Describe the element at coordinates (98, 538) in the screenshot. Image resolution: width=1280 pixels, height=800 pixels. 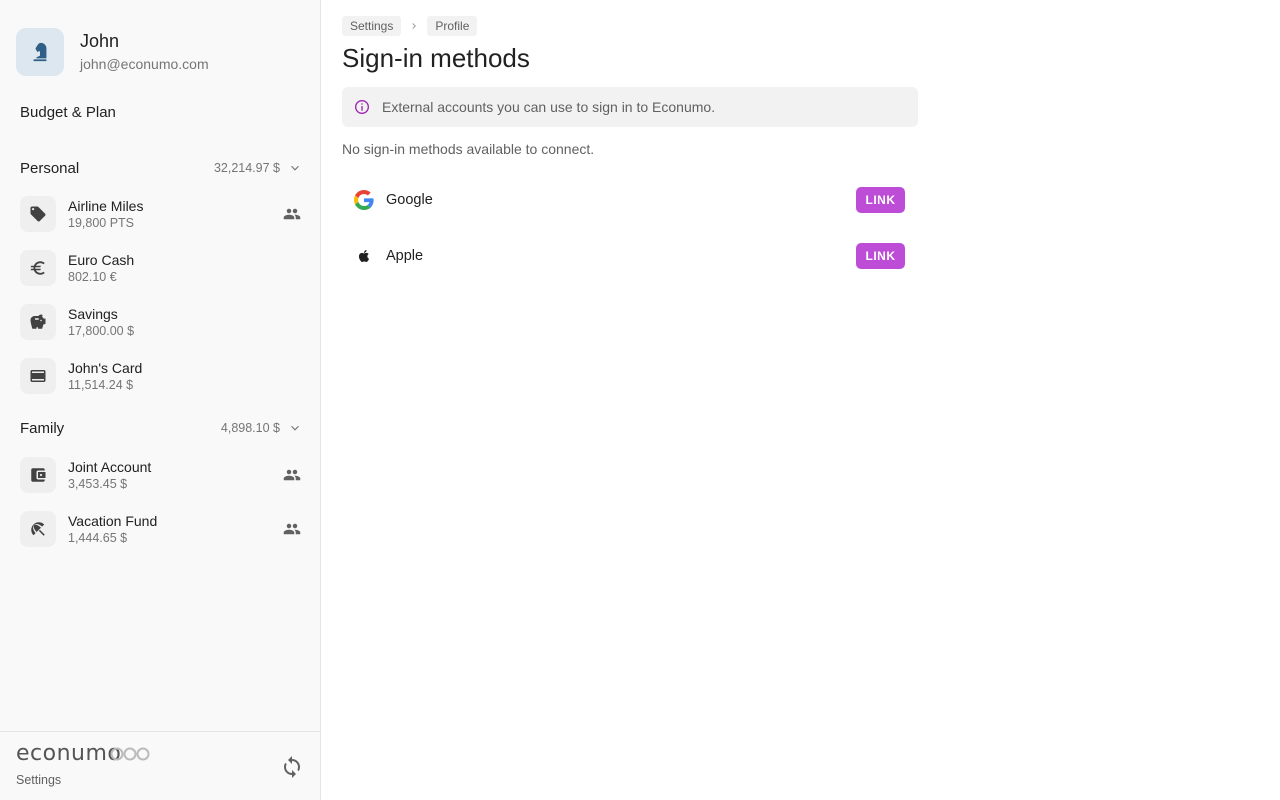
I see `account-balance: 1,444.65 $` at that location.